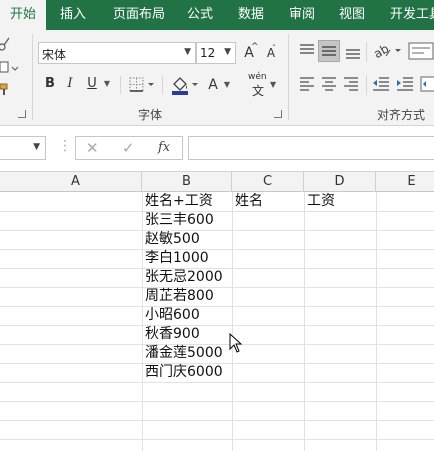 This screenshot has width=434, height=451. Describe the element at coordinates (70, 84) in the screenshot. I see `italic-button: I` at that location.